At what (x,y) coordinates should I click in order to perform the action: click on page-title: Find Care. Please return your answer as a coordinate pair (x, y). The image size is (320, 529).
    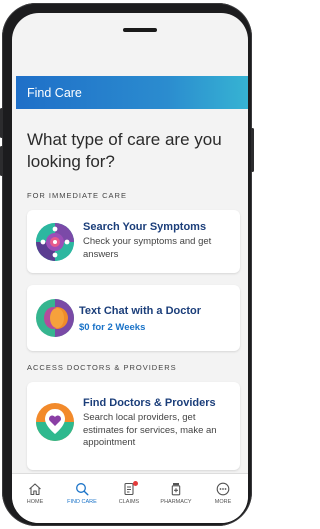
    Looking at the image, I should click on (54, 92).